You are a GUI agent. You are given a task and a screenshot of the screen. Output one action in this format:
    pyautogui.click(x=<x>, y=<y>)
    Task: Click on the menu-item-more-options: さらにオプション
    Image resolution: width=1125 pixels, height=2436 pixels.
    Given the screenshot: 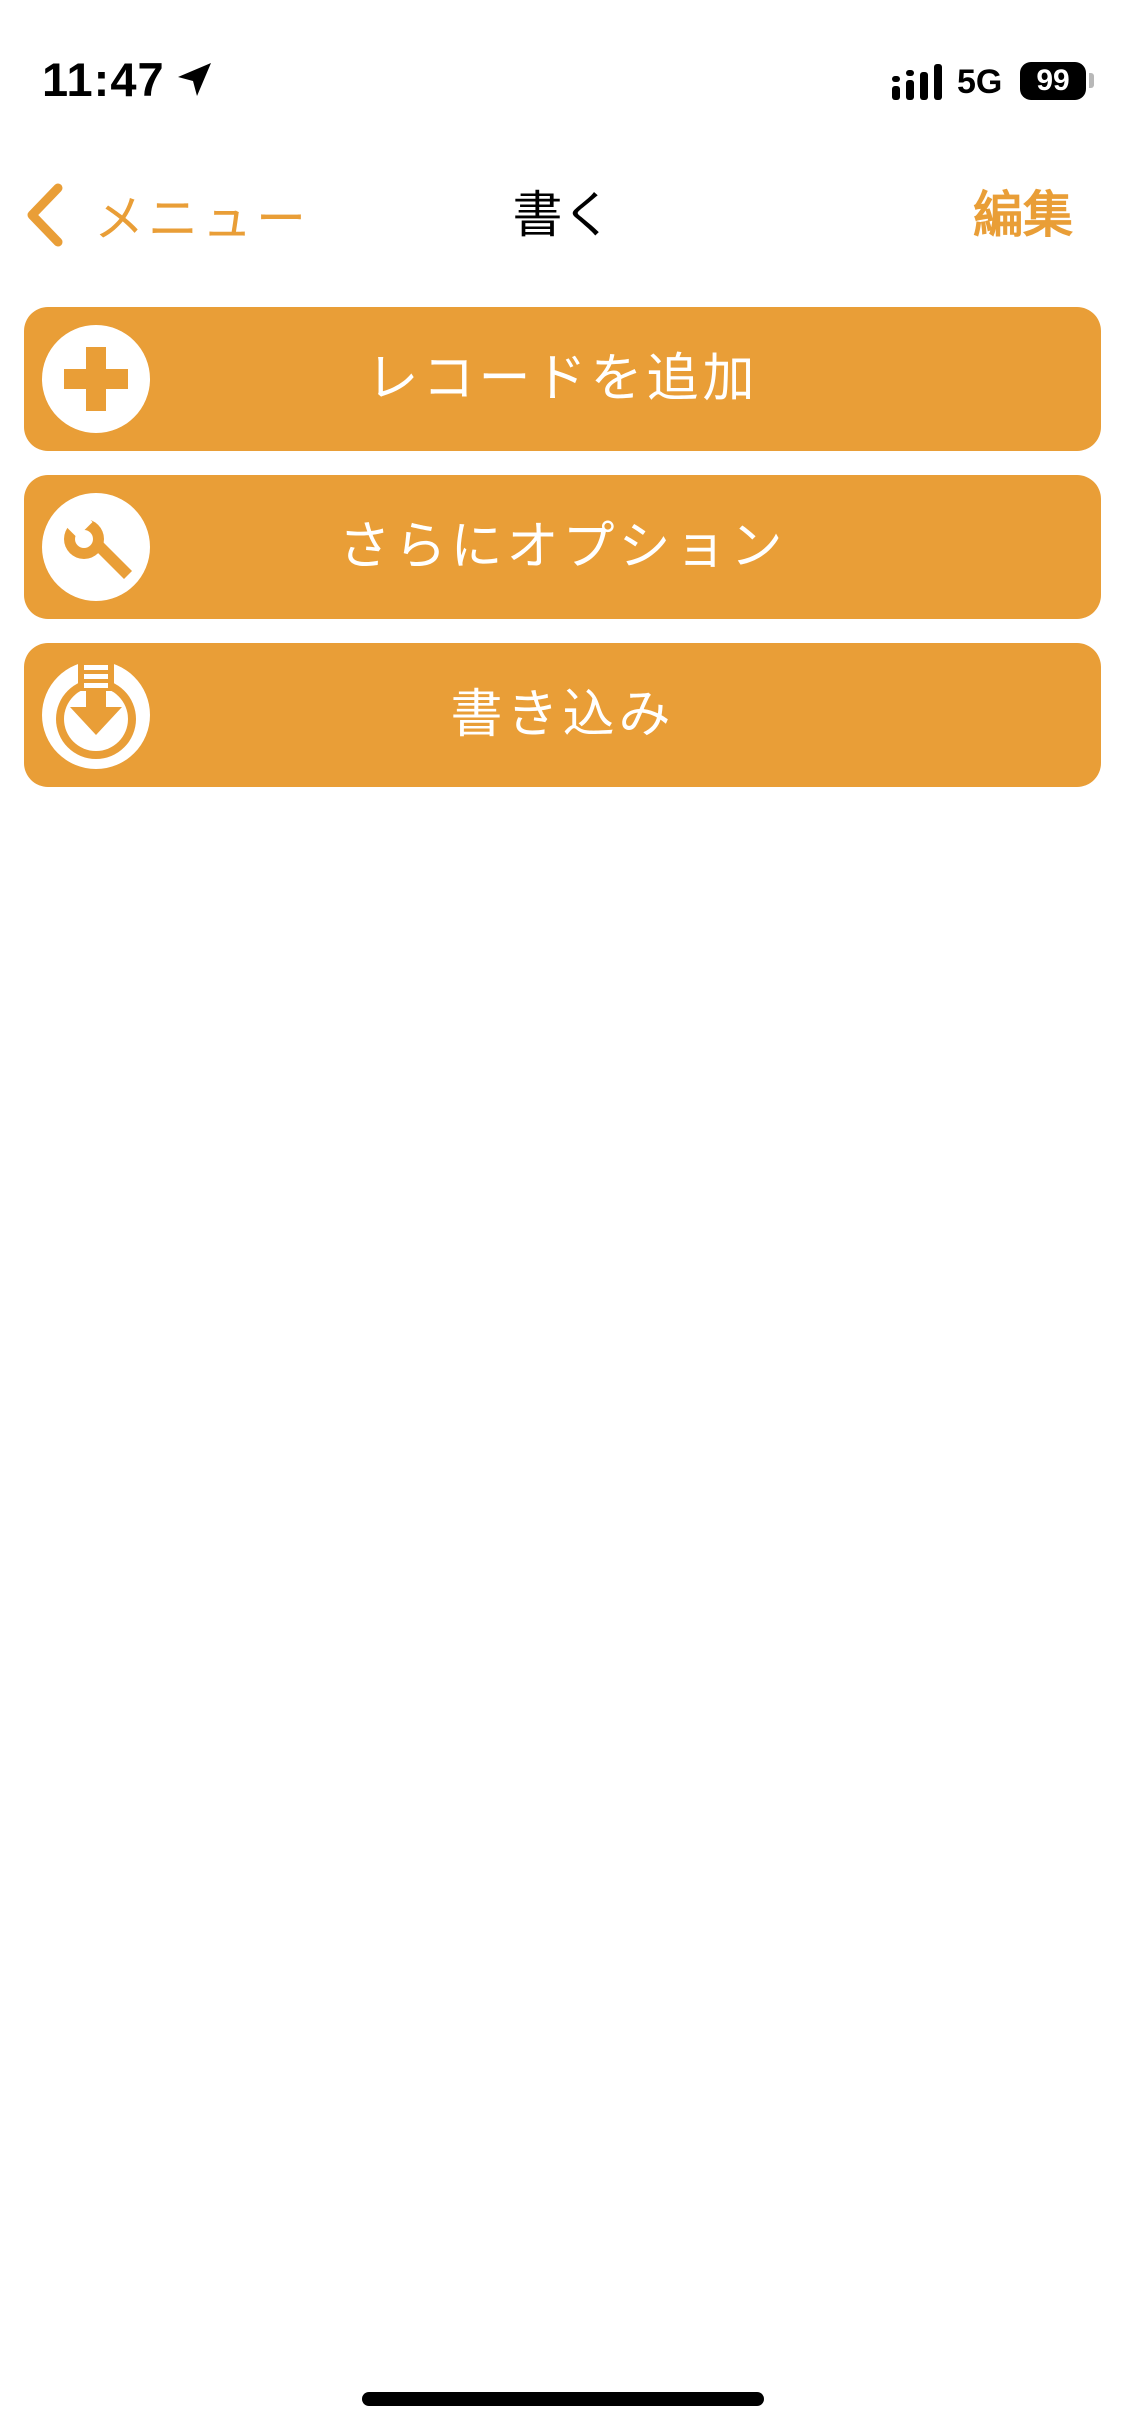 What is the action you would take?
    pyautogui.click(x=562, y=547)
    